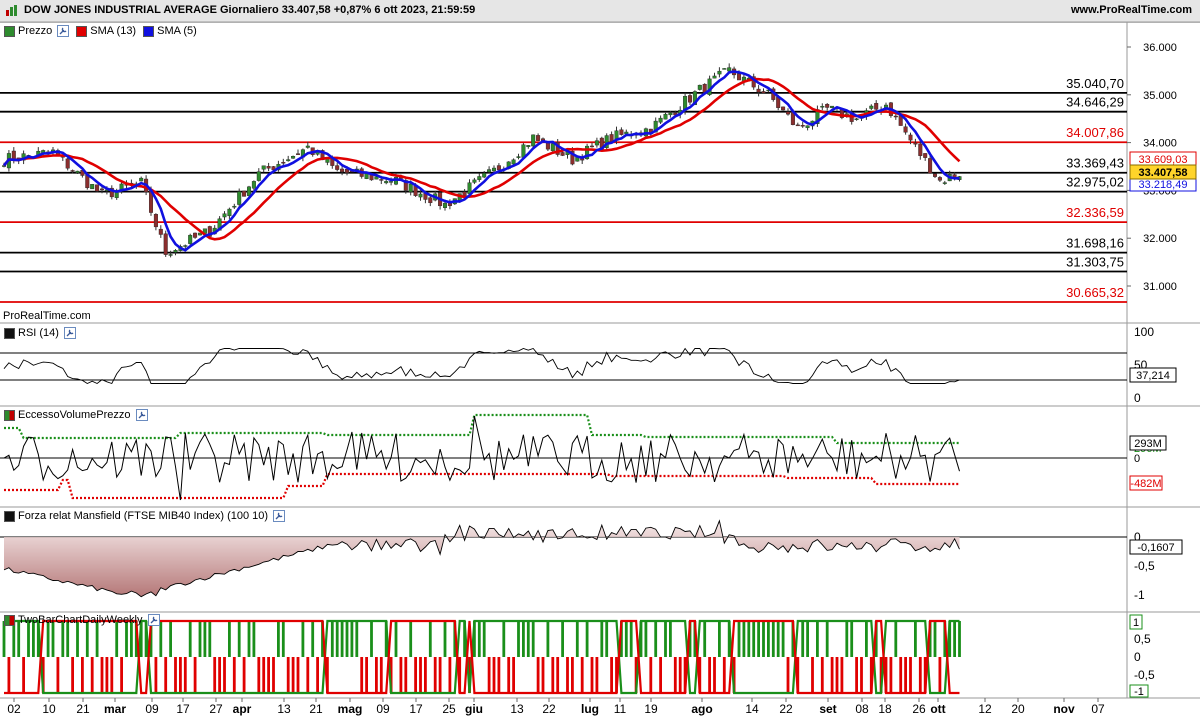 The height and width of the screenshot is (720, 1200). What do you see at coordinates (14, 709) in the screenshot?
I see `x-axis-label: 02` at bounding box center [14, 709].